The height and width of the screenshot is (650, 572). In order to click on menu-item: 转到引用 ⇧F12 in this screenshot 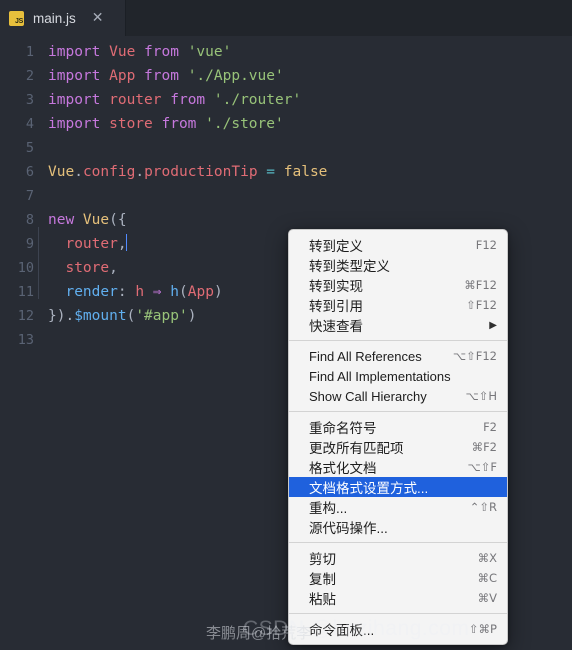, I will do `click(398, 305)`.